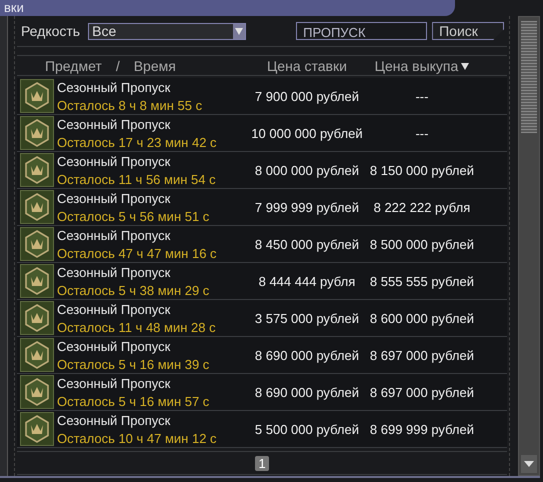 This screenshot has width=543, height=482. What do you see at coordinates (422, 429) in the screenshot?
I see `buyout-price: 8 699 999 рублей` at bounding box center [422, 429].